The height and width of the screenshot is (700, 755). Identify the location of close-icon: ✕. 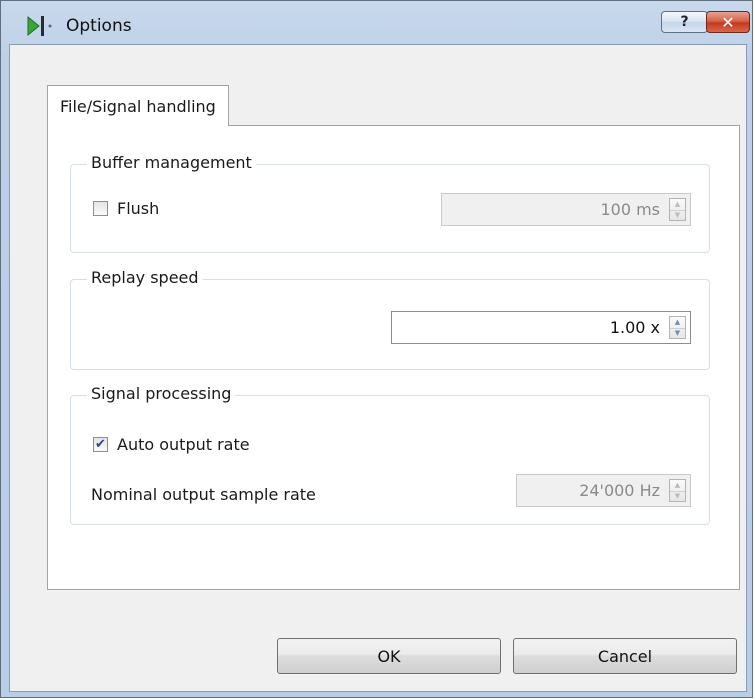
(728, 22).